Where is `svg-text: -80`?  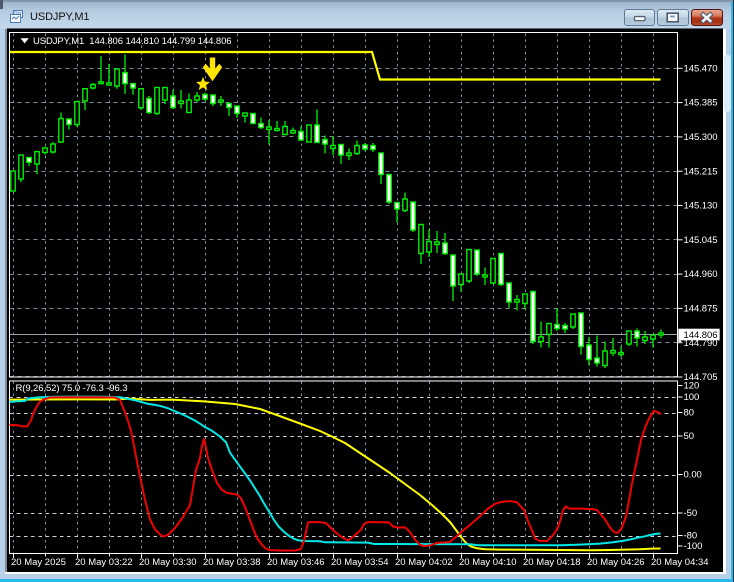
svg-text: -80 is located at coordinates (691, 536).